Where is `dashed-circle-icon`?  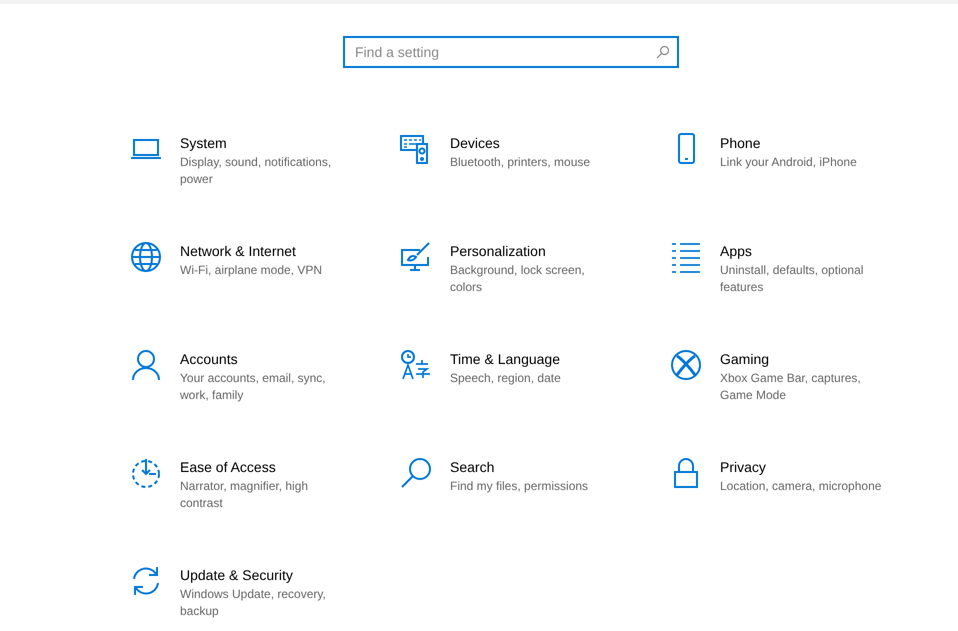
dashed-circle-icon is located at coordinates (146, 473).